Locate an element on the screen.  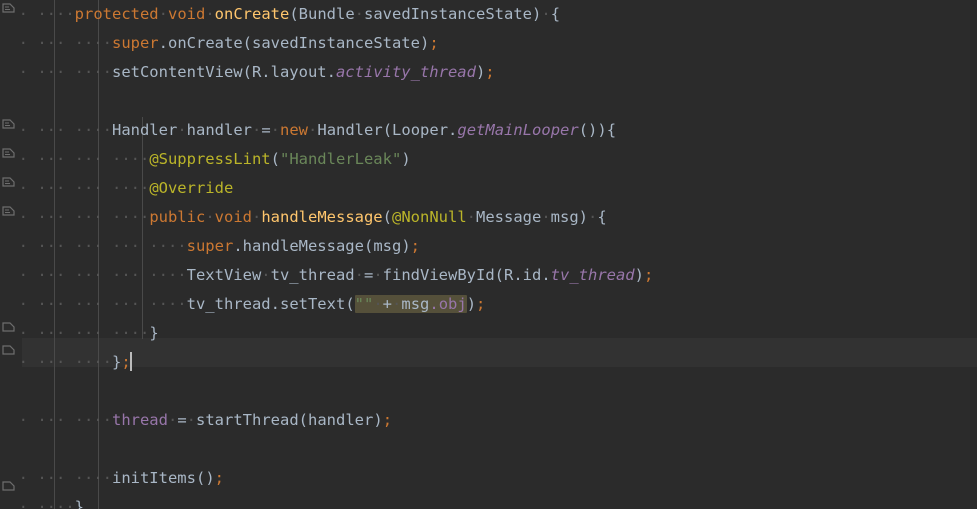
token-method-handlemessage: handleMessage is located at coordinates (322, 217).